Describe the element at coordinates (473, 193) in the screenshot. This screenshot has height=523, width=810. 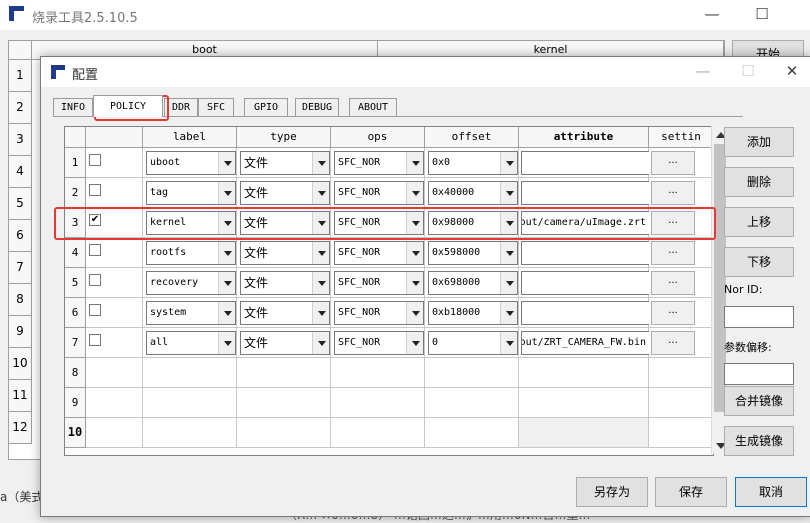
I see `offset-combobox: 0x40000` at that location.